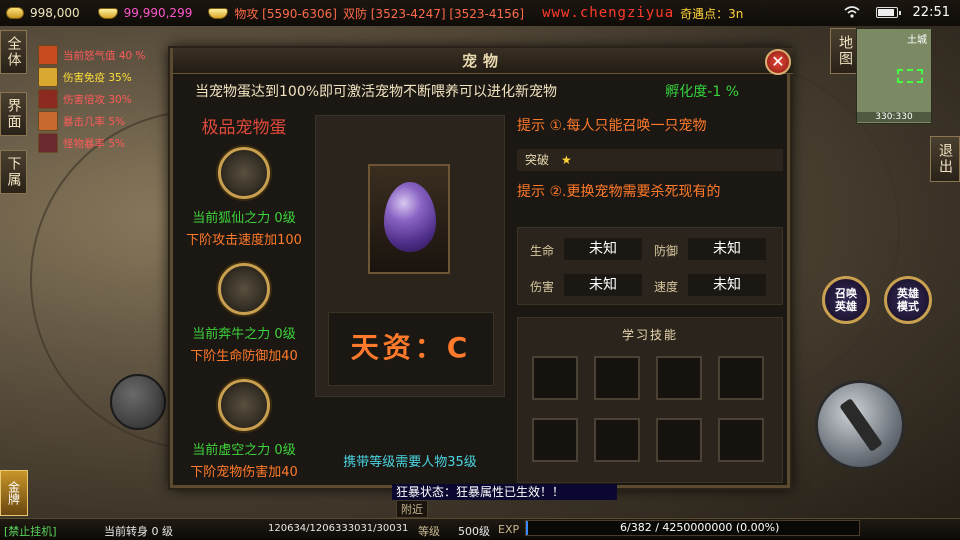 This screenshot has height=540, width=960. Describe the element at coordinates (412, 509) in the screenshot. I see `nearby-button: 附近` at that location.